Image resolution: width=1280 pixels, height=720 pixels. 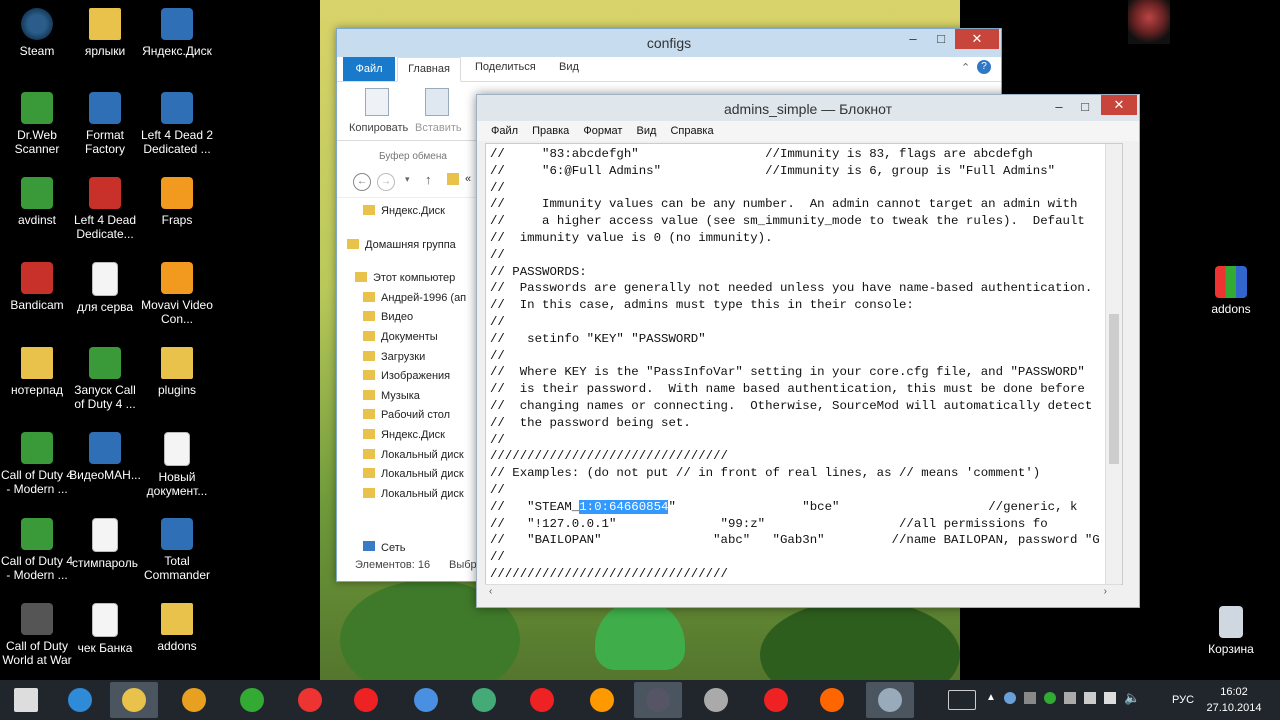 What do you see at coordinates (991, 697) in the screenshot?
I see `tray-expand-icon: ▲` at bounding box center [991, 697].